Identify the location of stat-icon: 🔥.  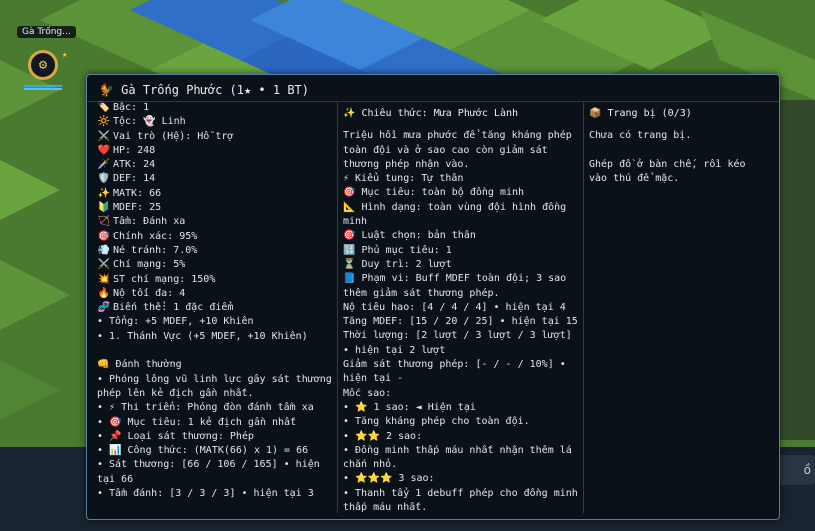
(104, 293).